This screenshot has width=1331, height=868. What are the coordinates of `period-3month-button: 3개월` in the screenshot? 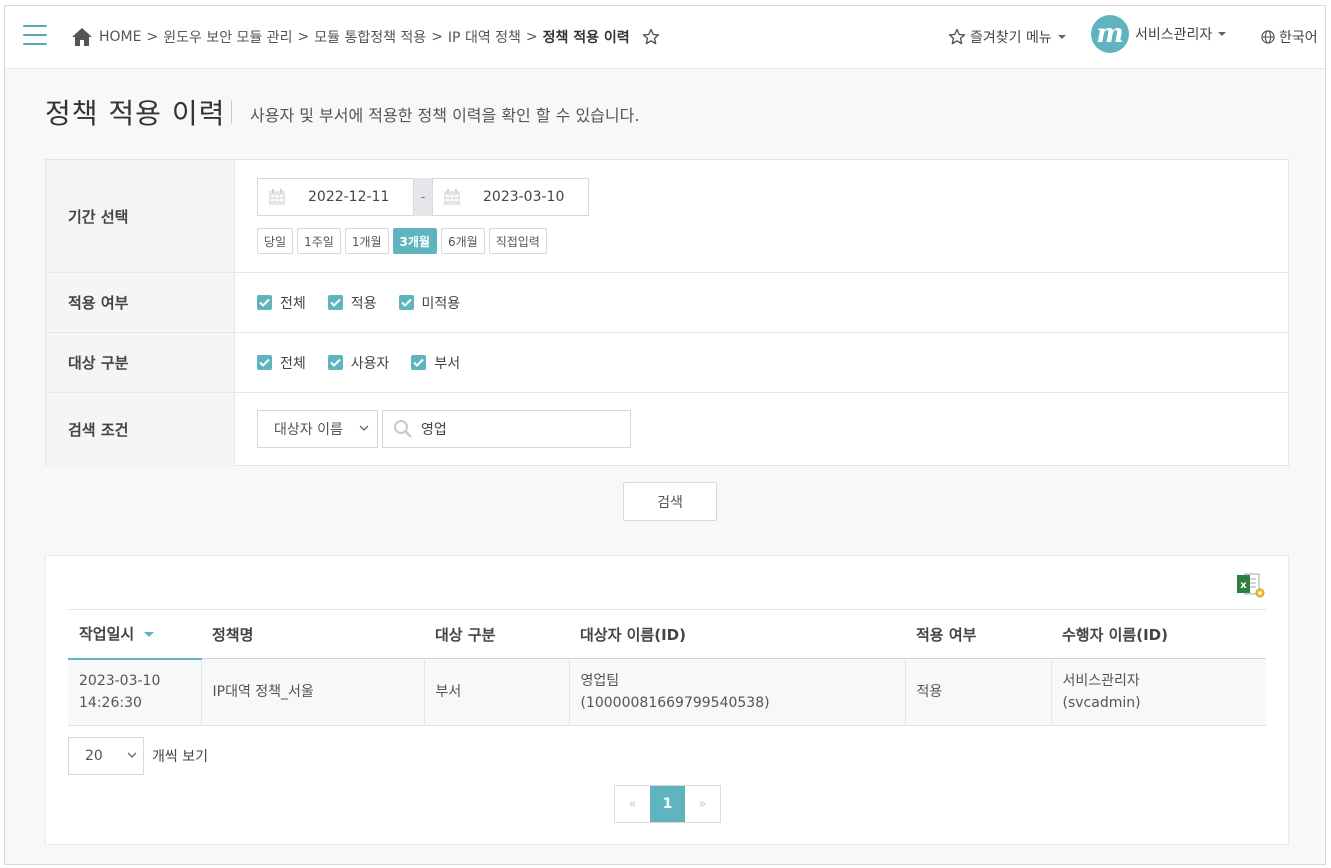 It's located at (414, 241).